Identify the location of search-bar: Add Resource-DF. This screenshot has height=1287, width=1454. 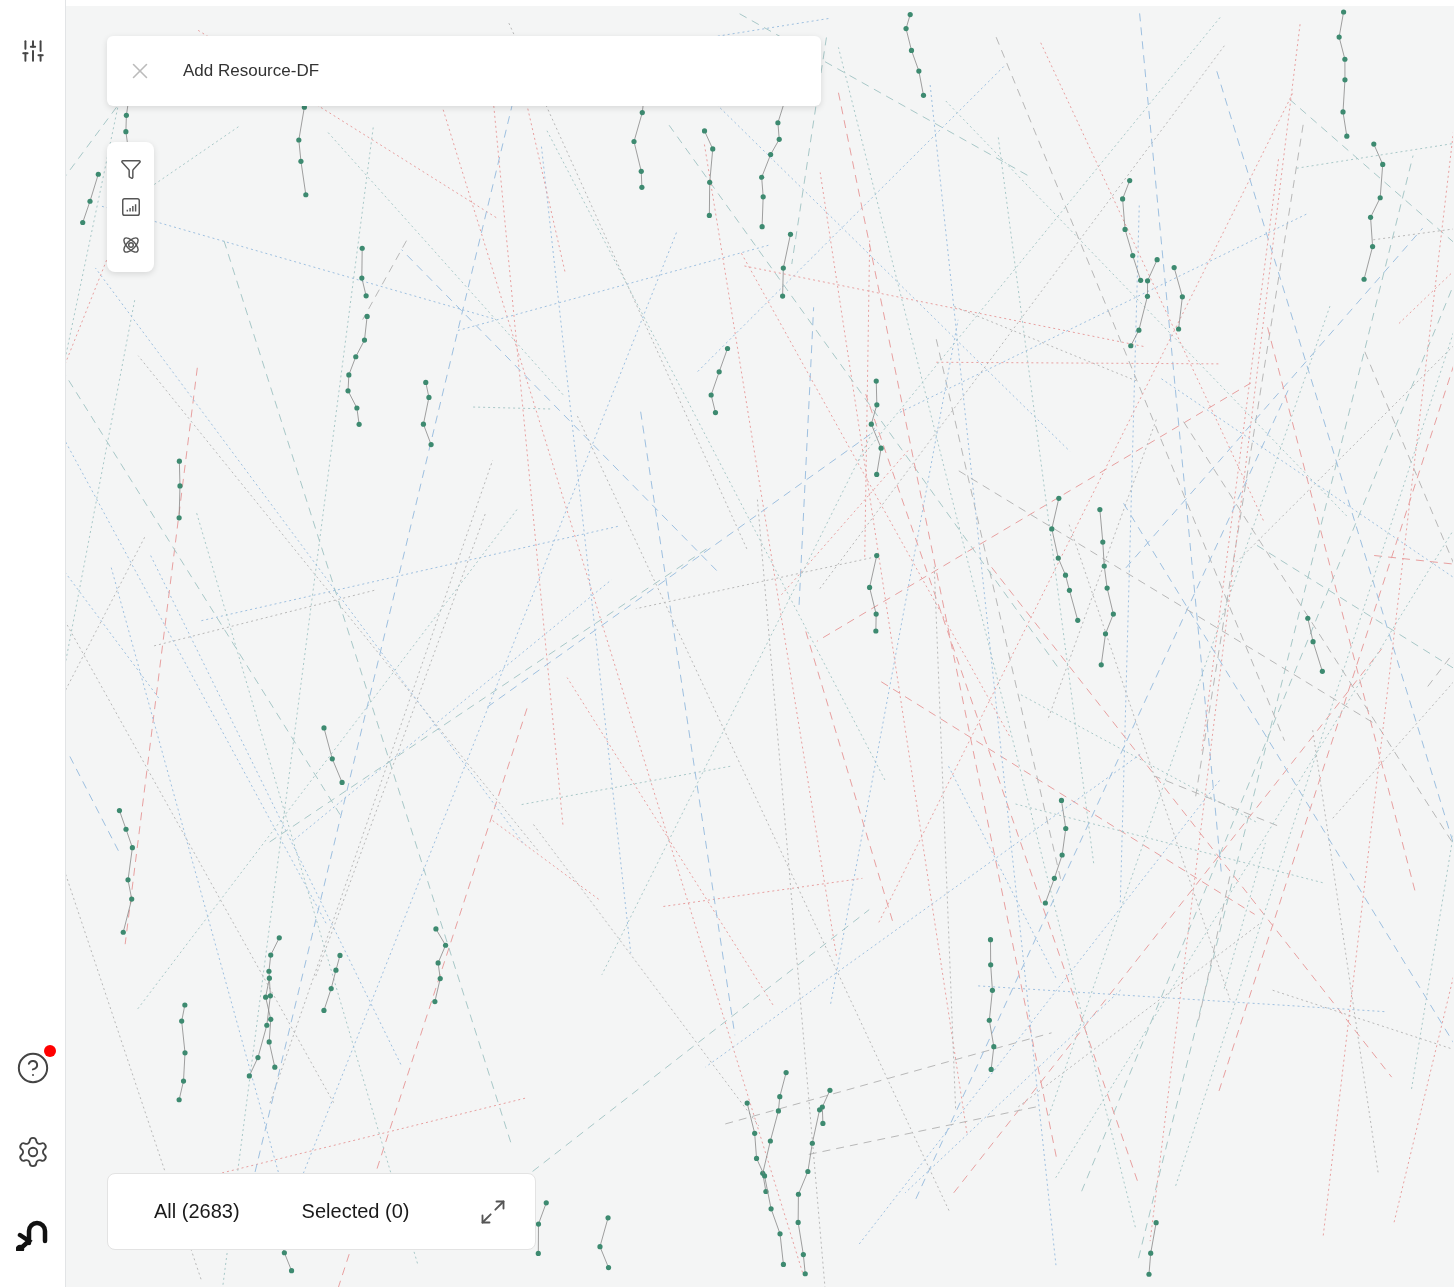
(464, 71).